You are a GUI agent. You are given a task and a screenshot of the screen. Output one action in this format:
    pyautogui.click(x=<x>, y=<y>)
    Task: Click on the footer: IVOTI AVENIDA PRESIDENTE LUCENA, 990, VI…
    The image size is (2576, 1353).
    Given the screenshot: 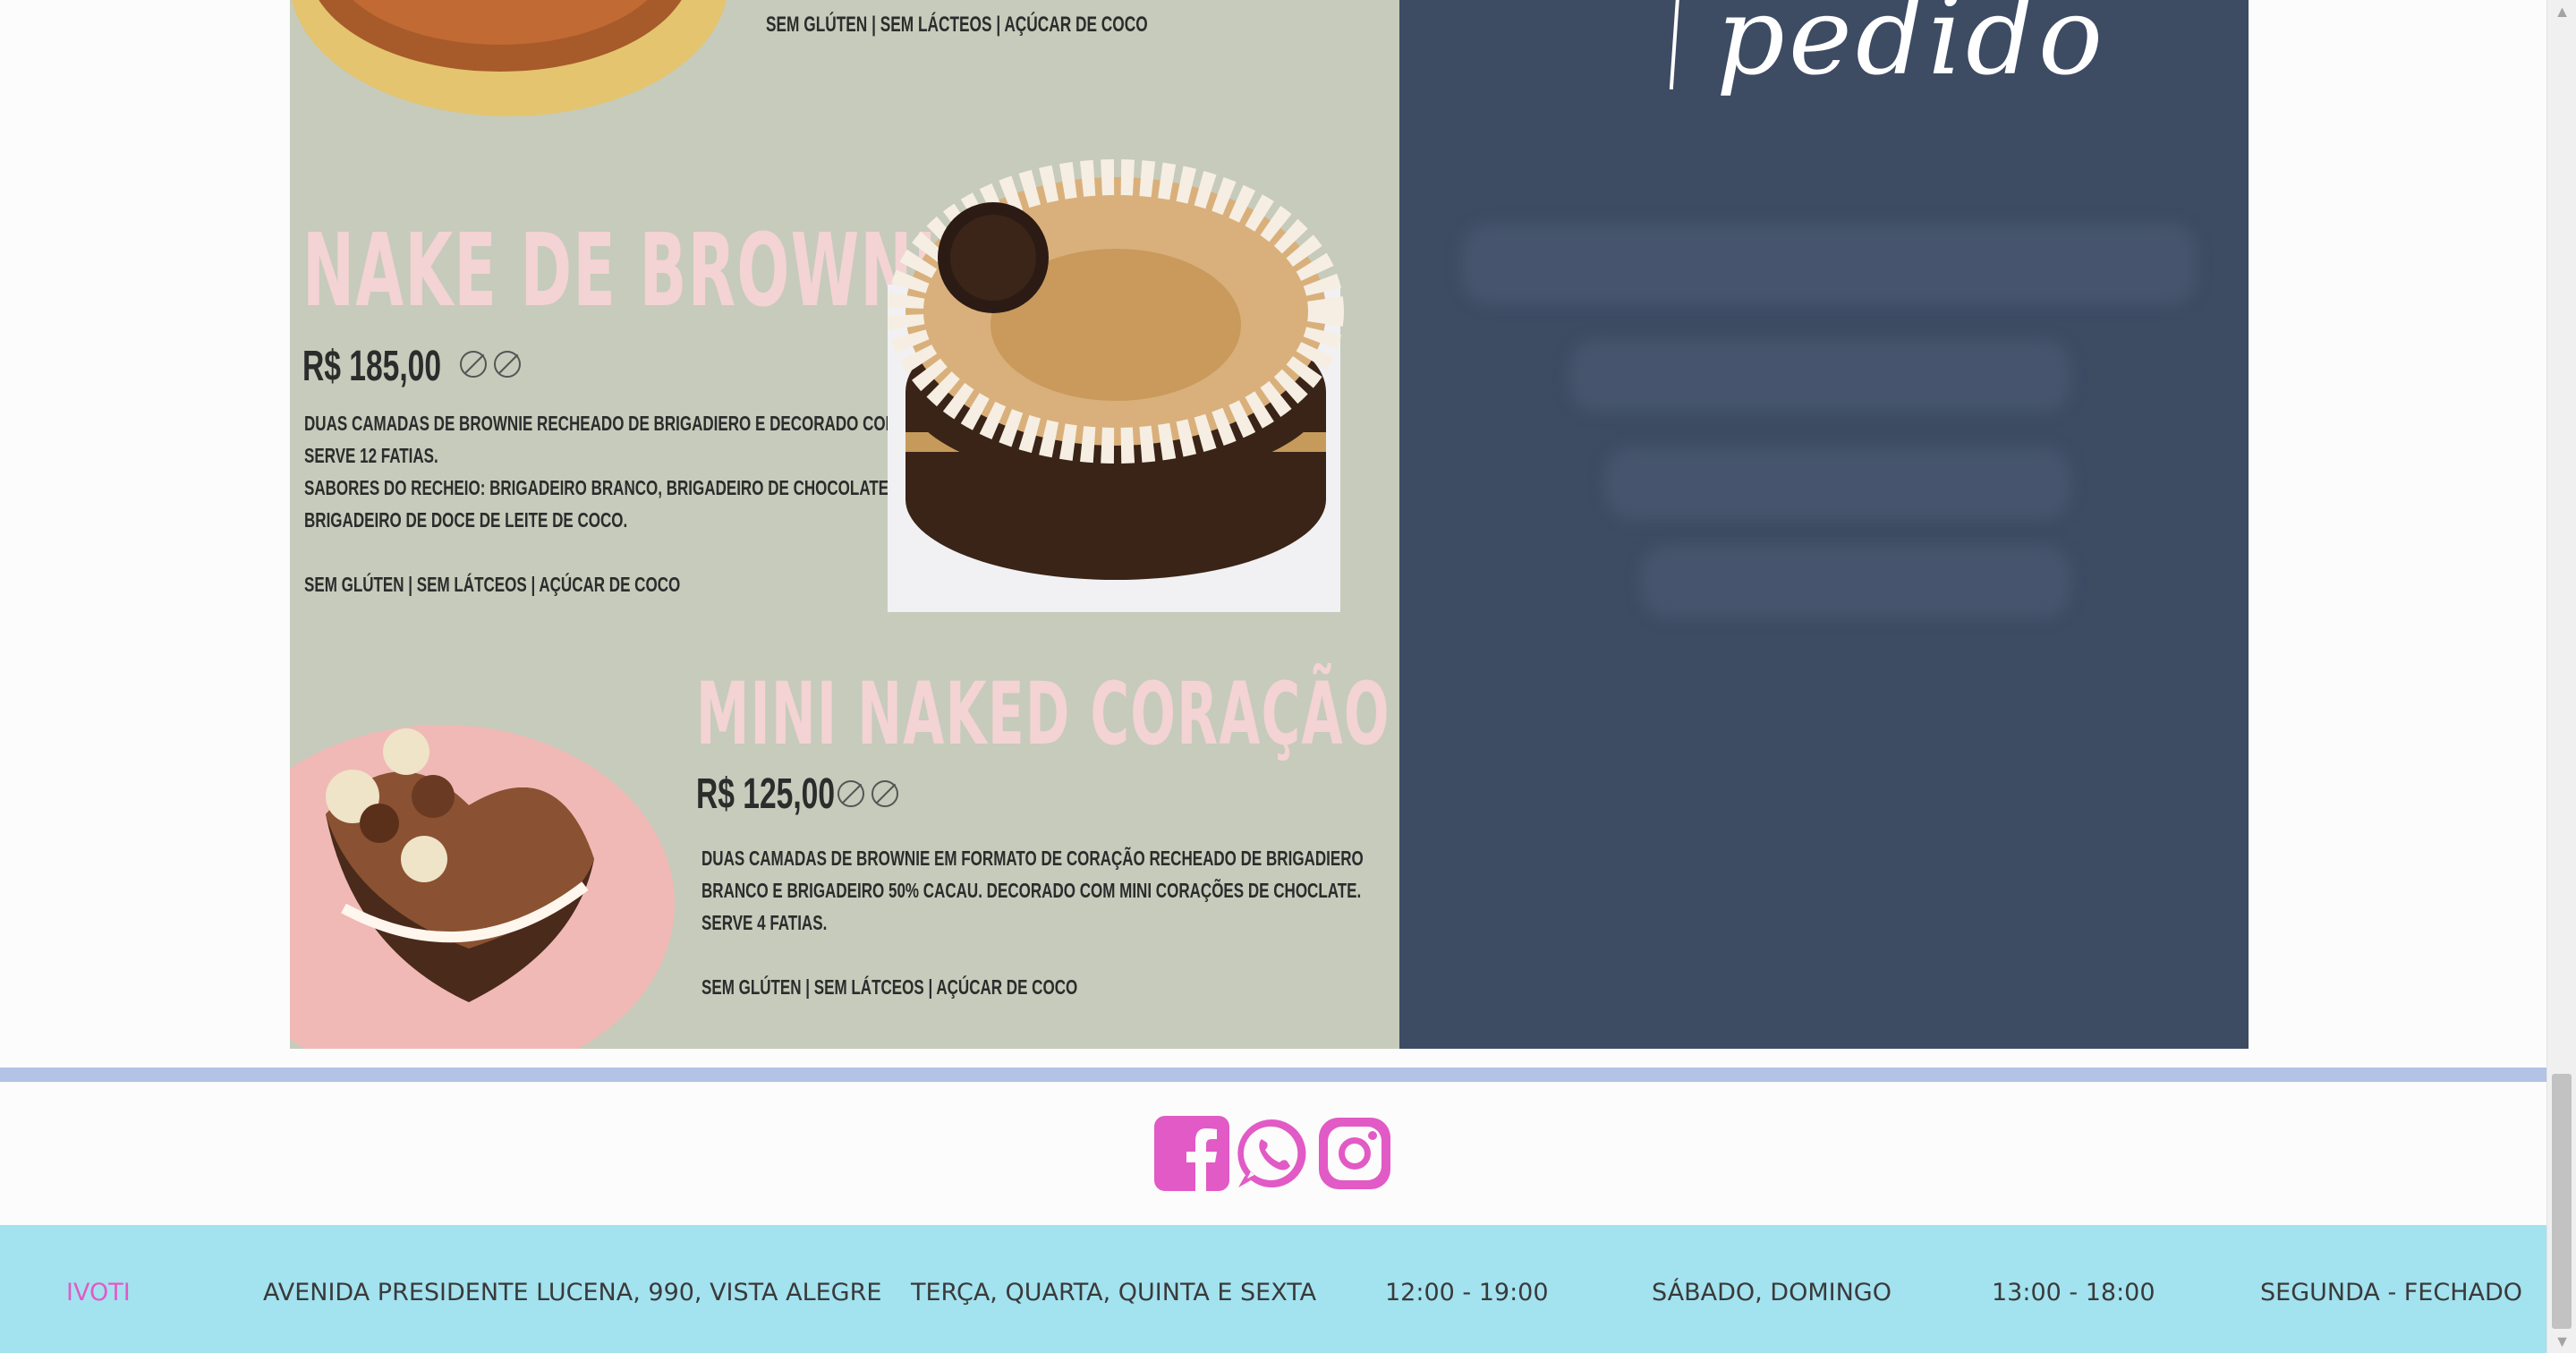 What is the action you would take?
    pyautogui.click(x=1273, y=1289)
    